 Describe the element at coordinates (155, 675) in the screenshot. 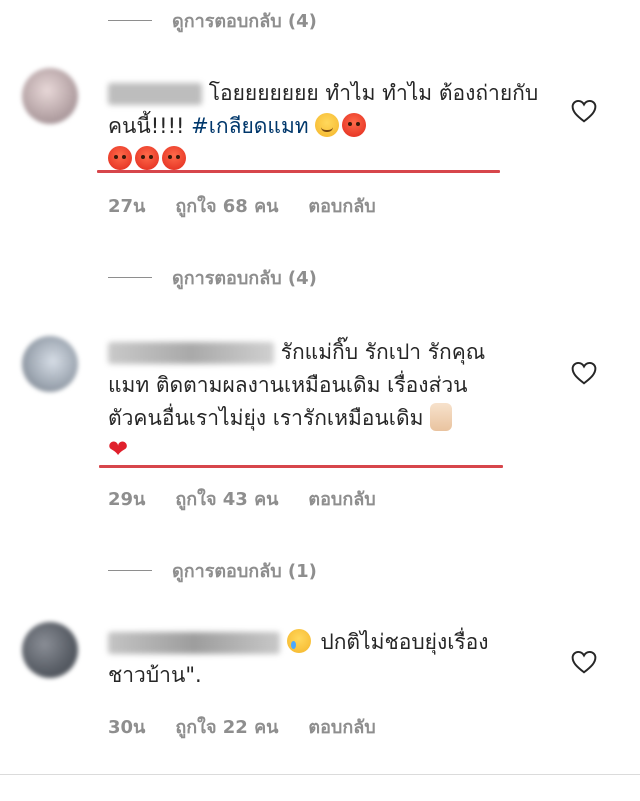

I see `comment-text-line2: ชาวบ้าน".` at that location.